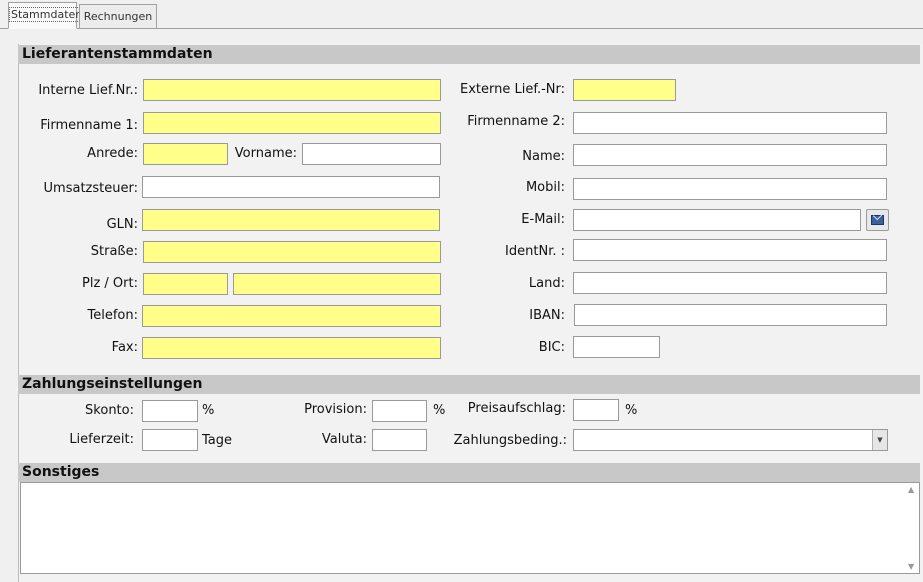 Image resolution: width=923 pixels, height=582 pixels. Describe the element at coordinates (292, 90) in the screenshot. I see `interne-lief-nr-input` at that location.